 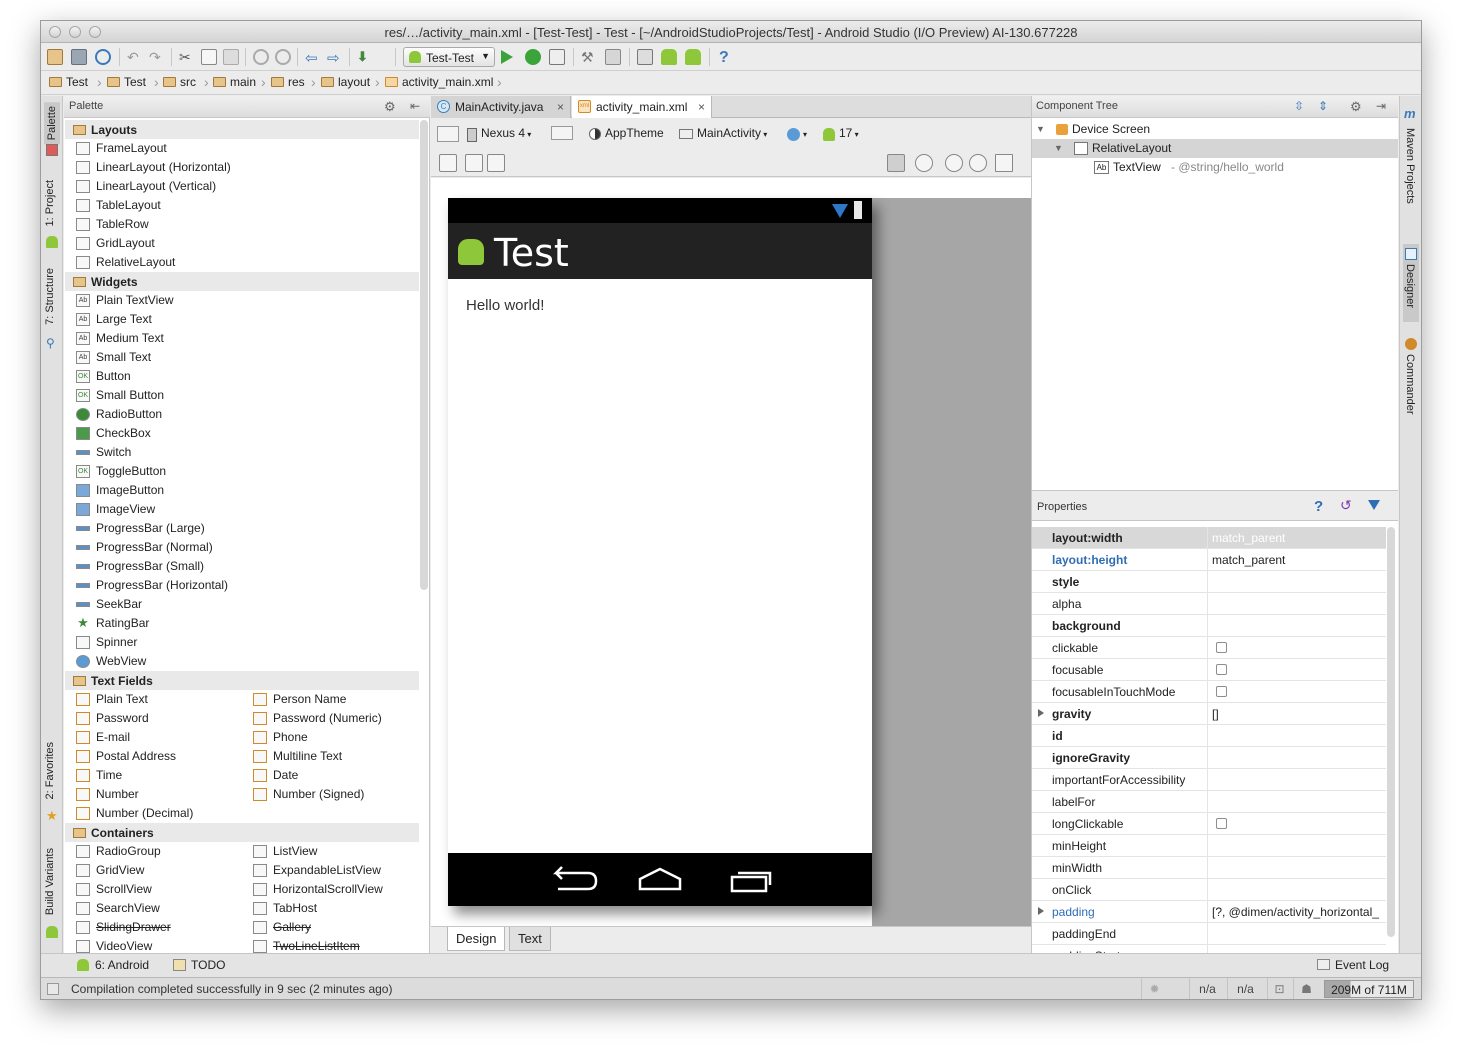 I want to click on palette-item-date: Date, so click(x=275, y=775).